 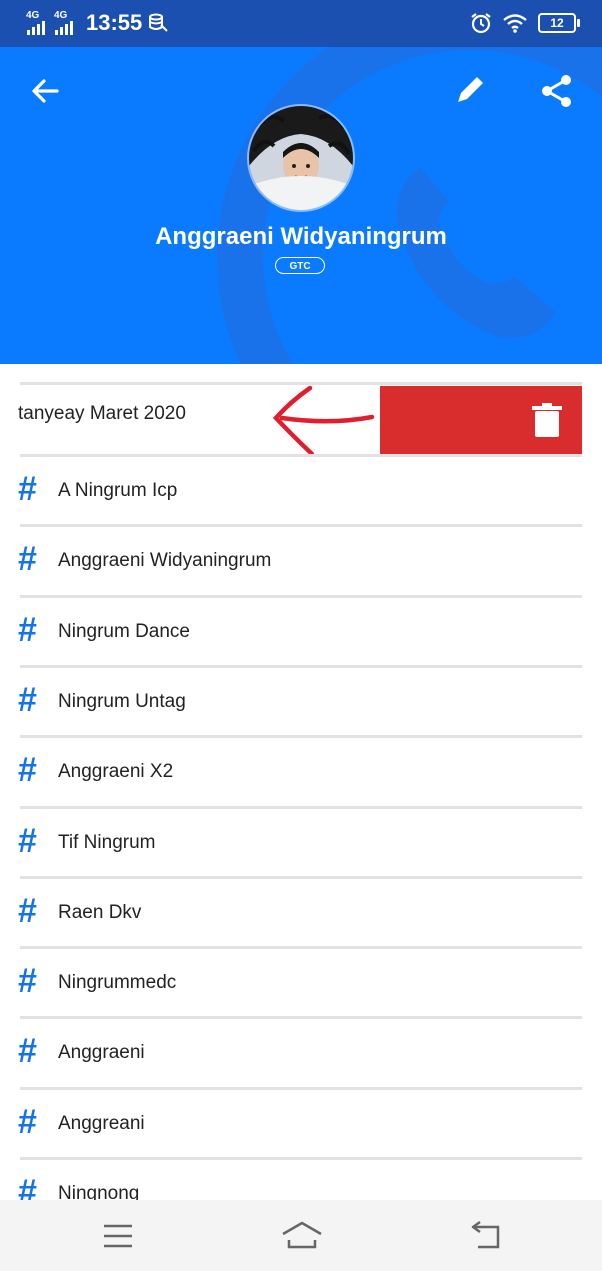 I want to click on list-item: # Ningrum Untag, so click(x=301, y=702).